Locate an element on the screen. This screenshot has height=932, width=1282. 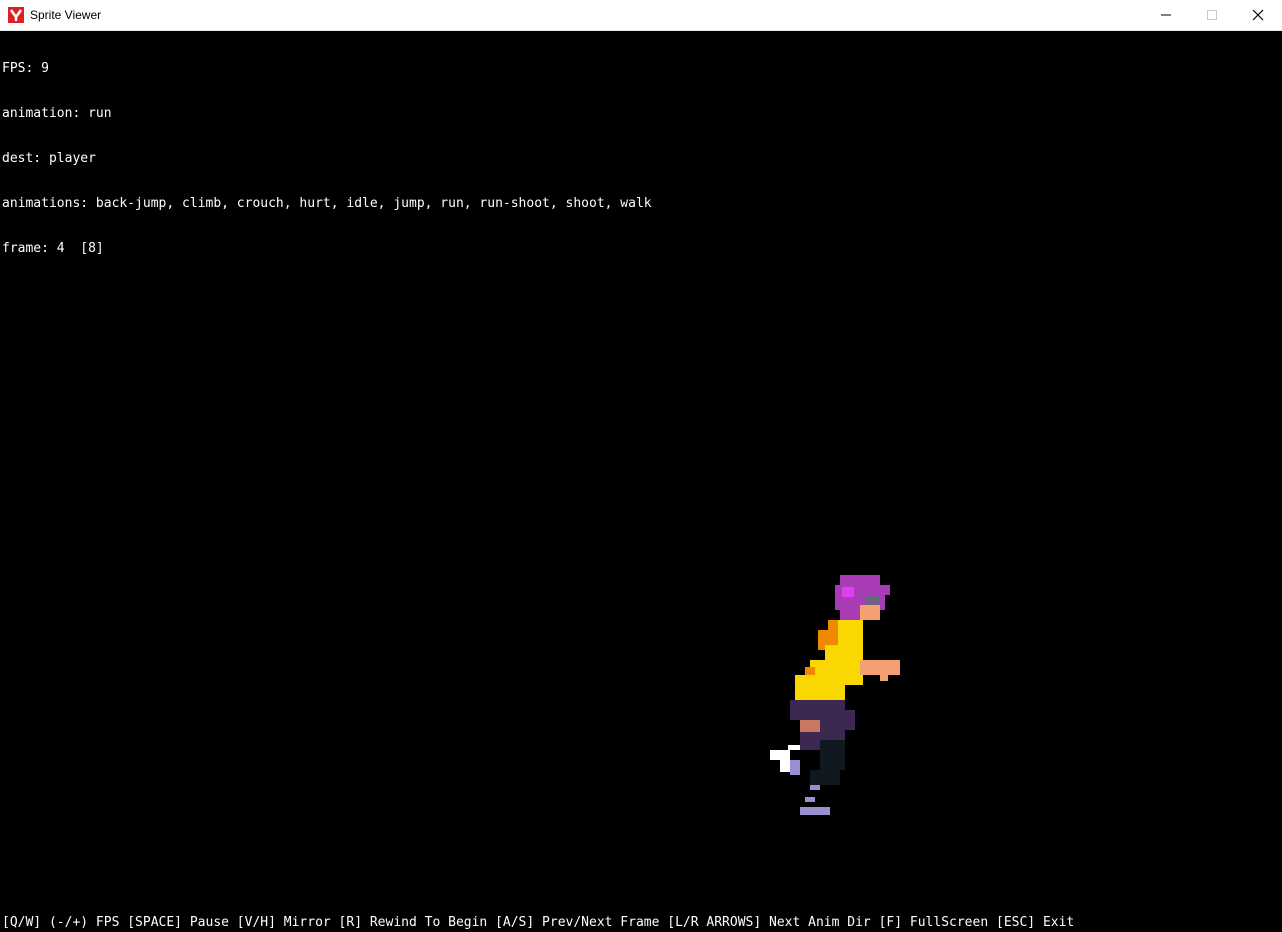
minimize-button is located at coordinates (1166, 15).